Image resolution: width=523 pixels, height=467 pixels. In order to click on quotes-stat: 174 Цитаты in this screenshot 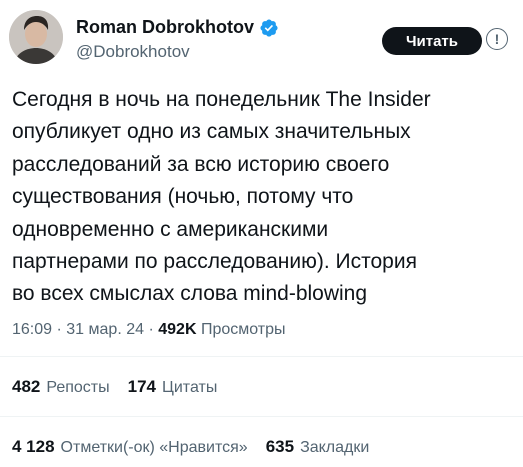, I will do `click(173, 387)`.